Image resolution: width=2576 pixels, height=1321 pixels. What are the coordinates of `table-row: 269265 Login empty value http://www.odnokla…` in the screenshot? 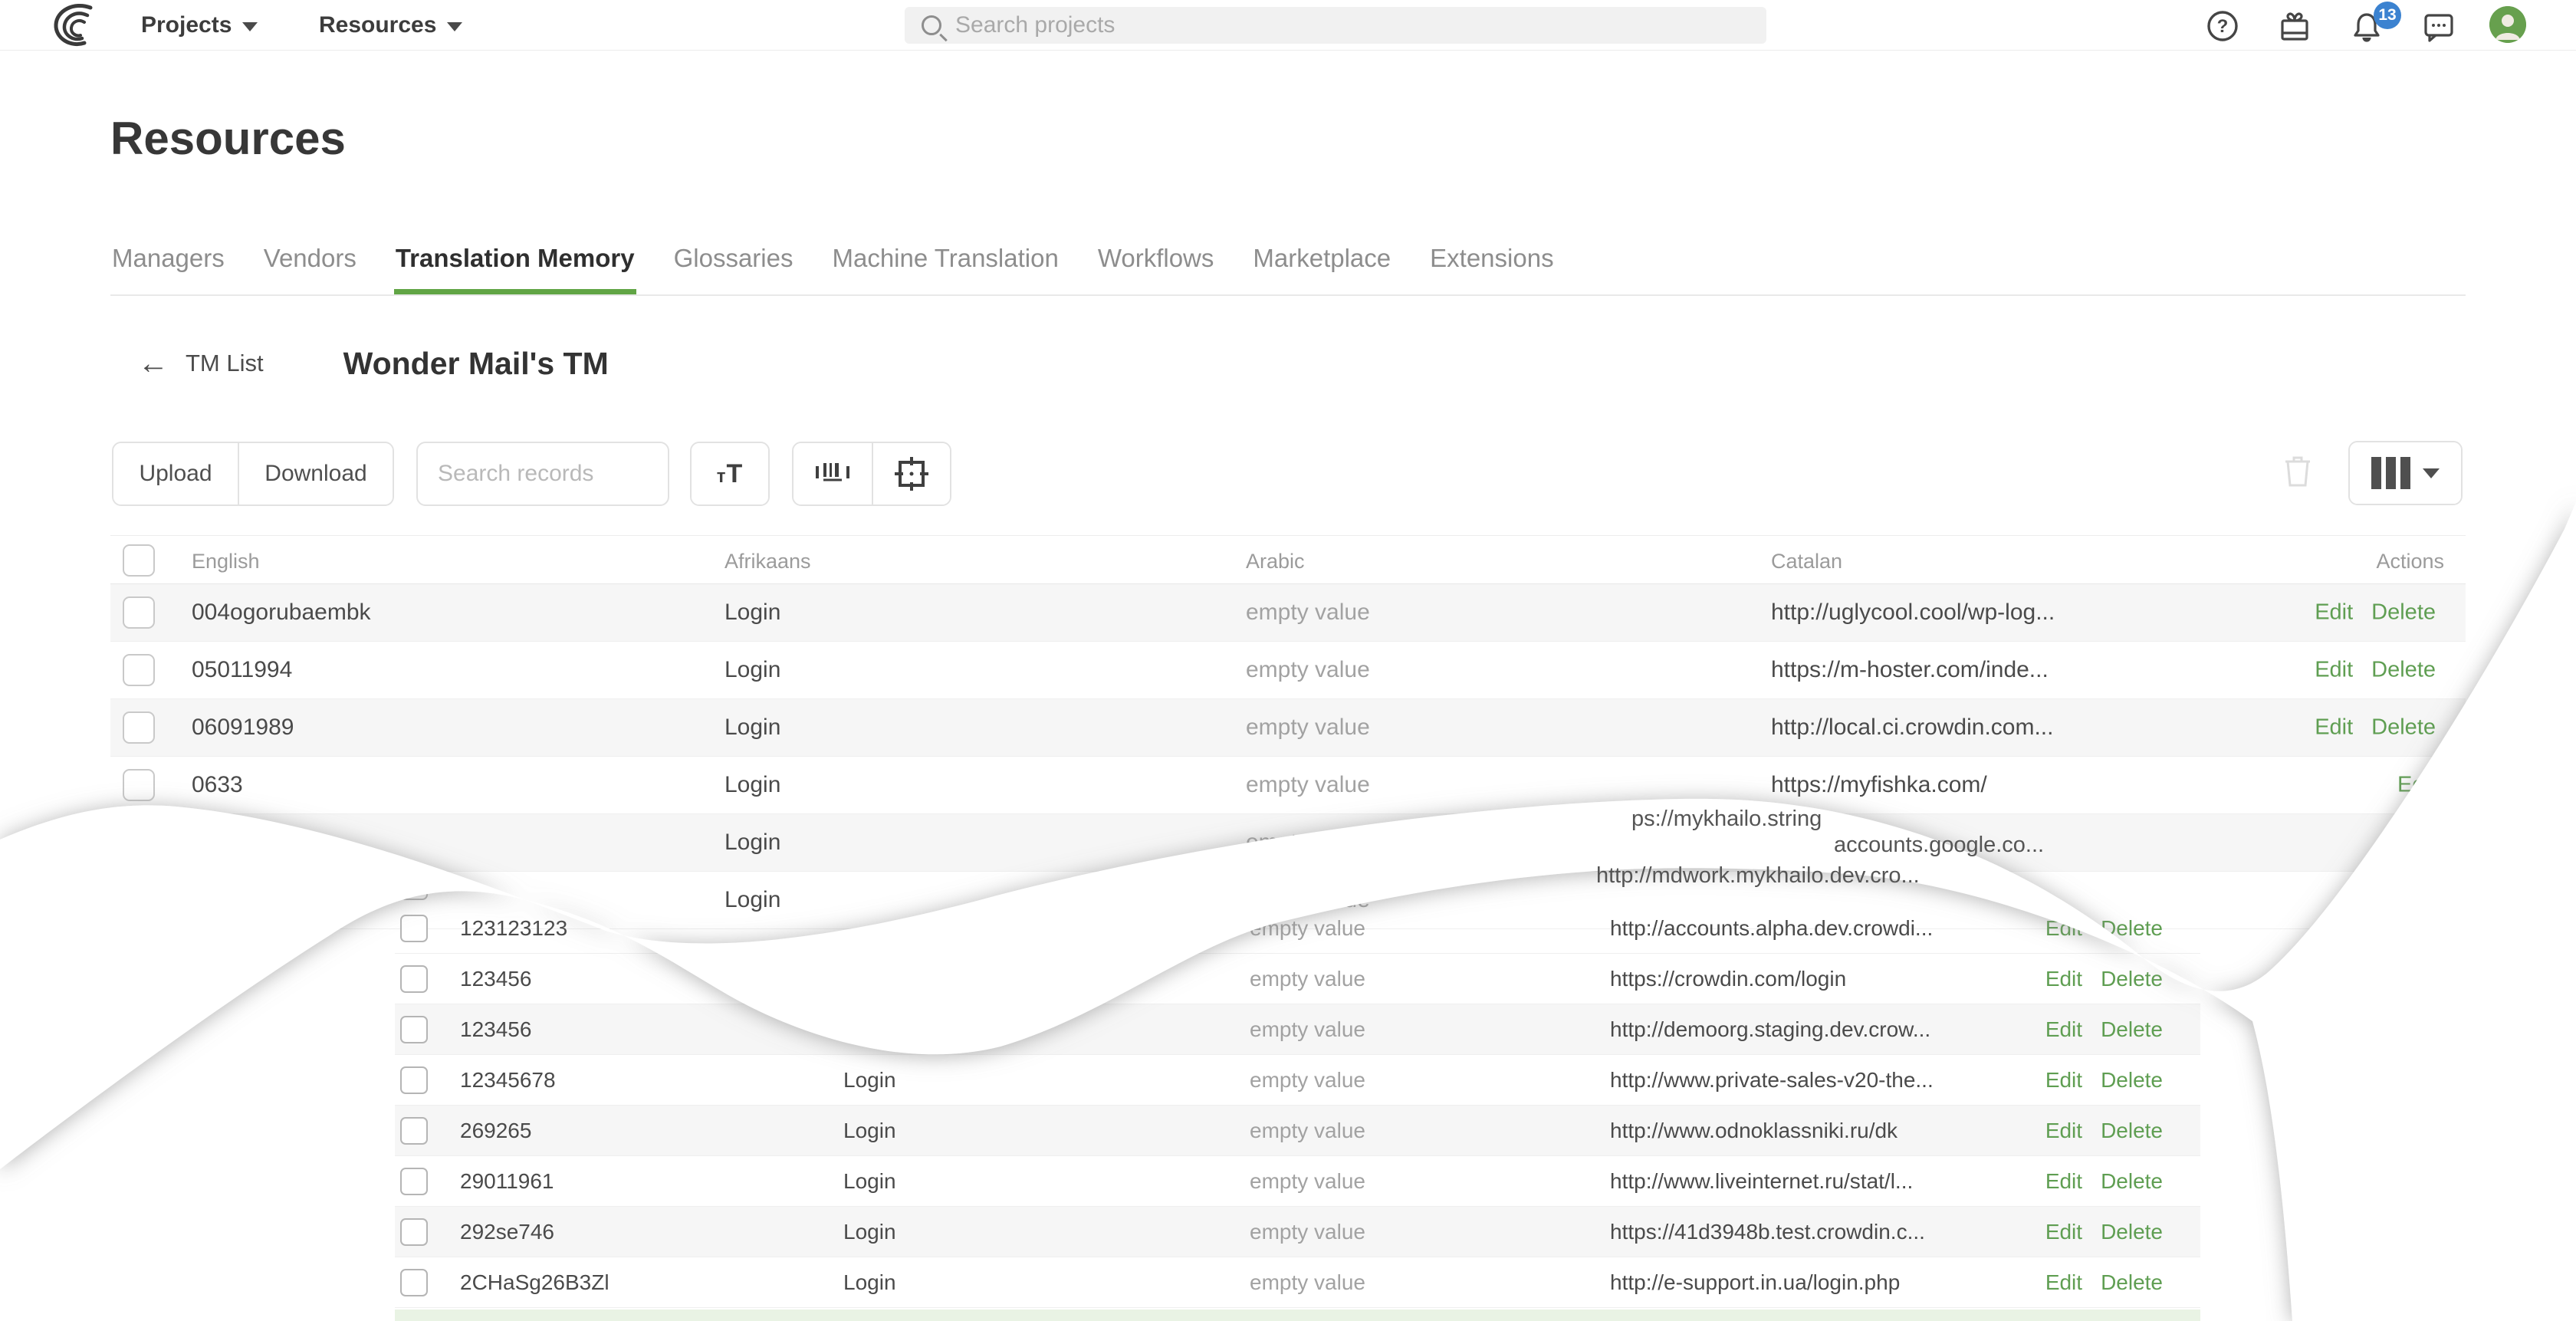 It's located at (1297, 1131).